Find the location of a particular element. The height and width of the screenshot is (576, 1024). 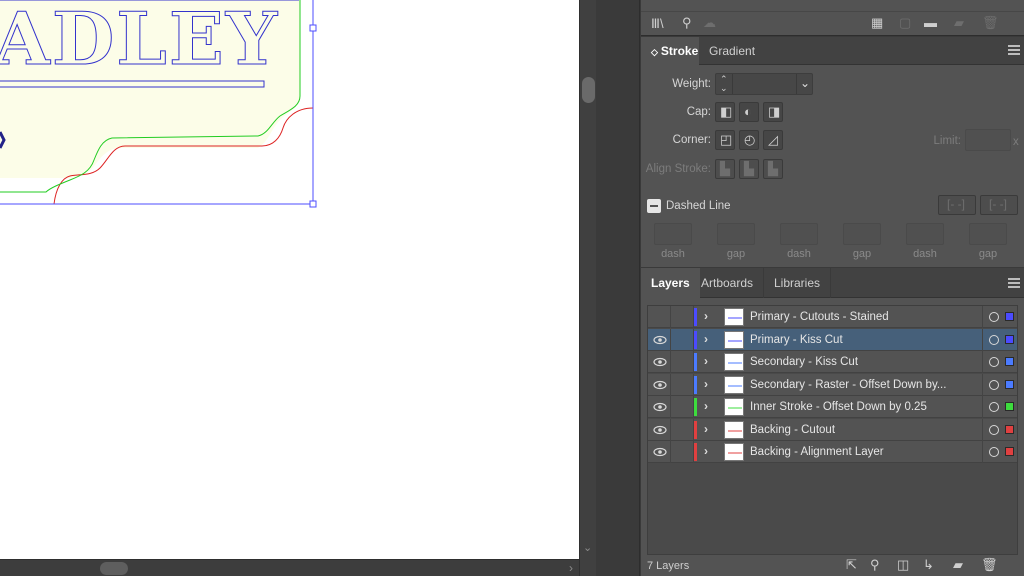

round-join-button: ◴ is located at coordinates (749, 140).